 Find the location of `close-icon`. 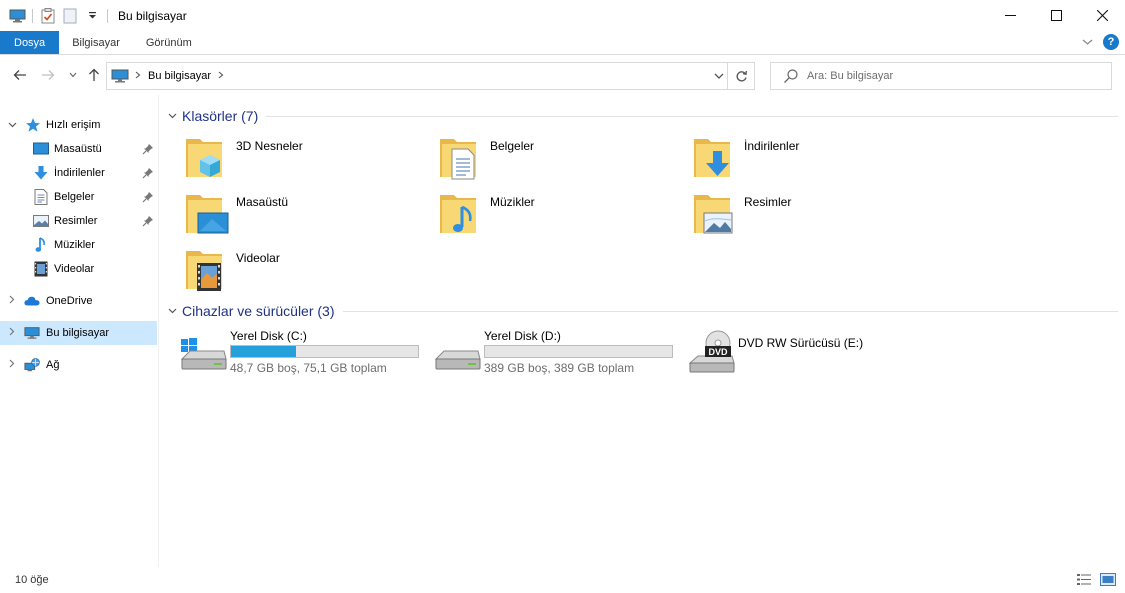

close-icon is located at coordinates (1102, 15).